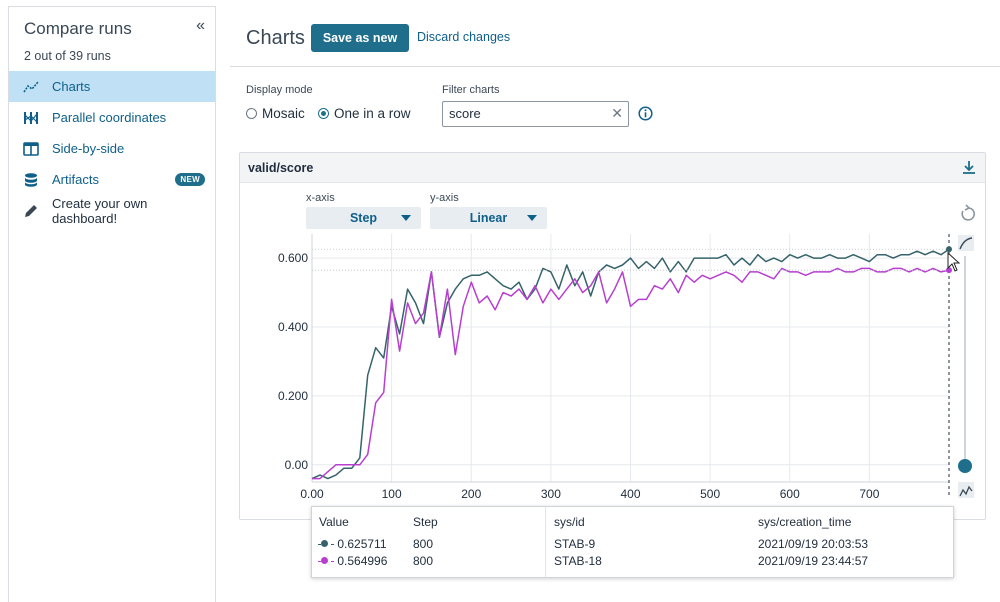 This screenshot has height=602, width=1000. I want to click on mode-radio-mosaic: Mosaic, so click(275, 113).